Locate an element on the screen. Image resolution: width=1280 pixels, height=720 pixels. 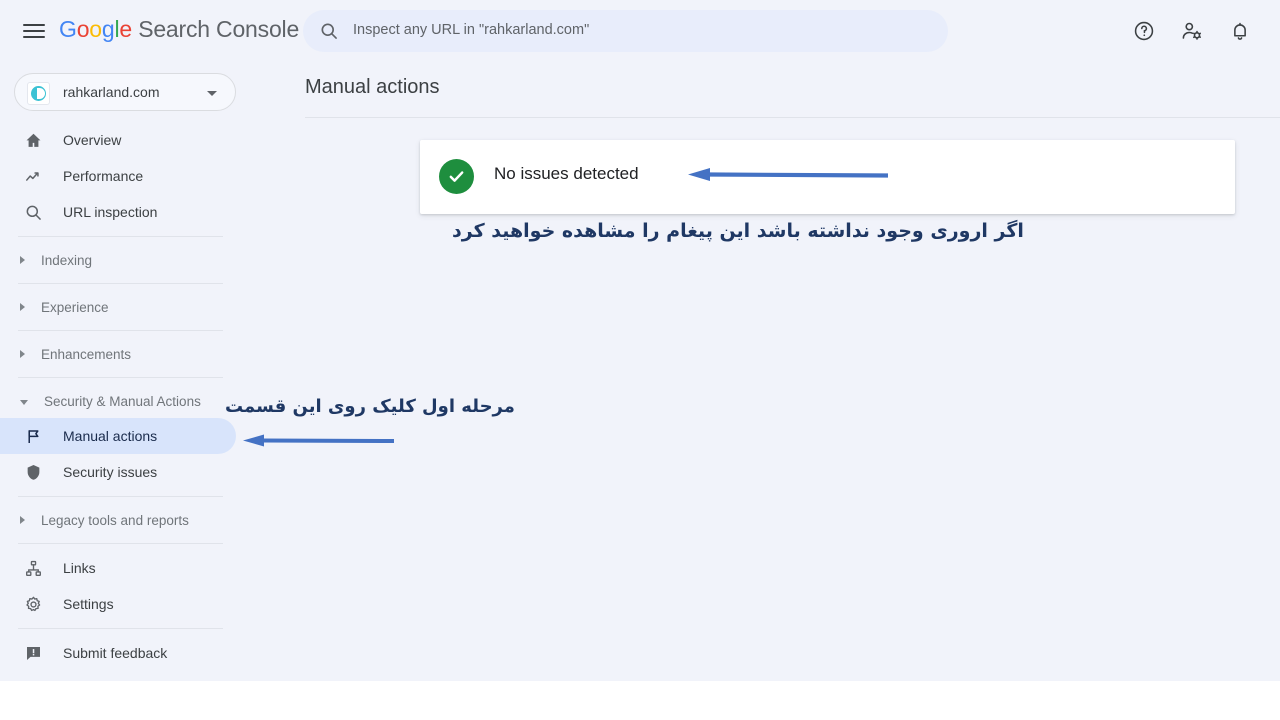
sidebar-group-experience: Experience is located at coordinates (118, 307).